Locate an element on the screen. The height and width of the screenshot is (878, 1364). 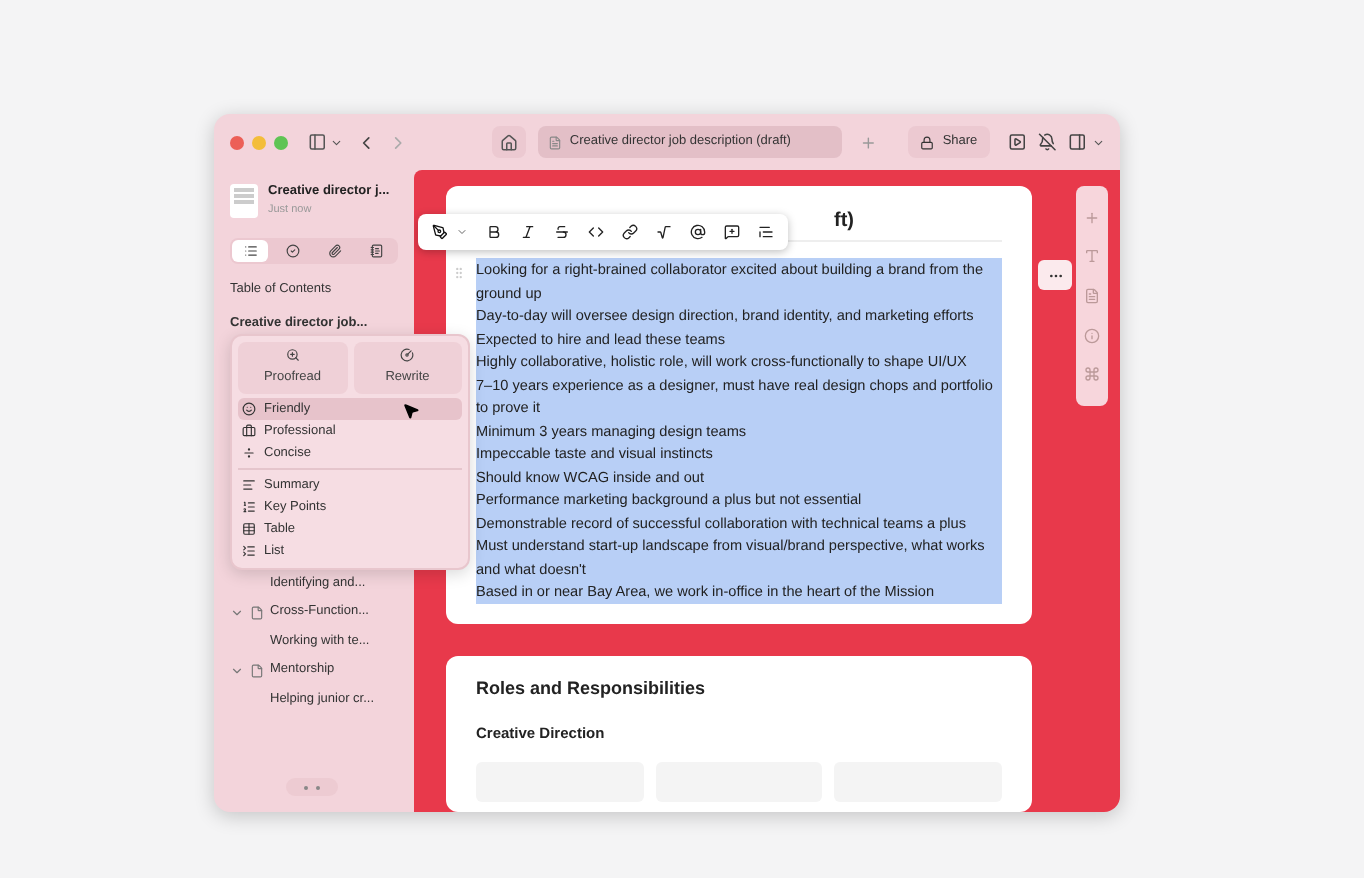
lock-icon is located at coordinates (927, 142).